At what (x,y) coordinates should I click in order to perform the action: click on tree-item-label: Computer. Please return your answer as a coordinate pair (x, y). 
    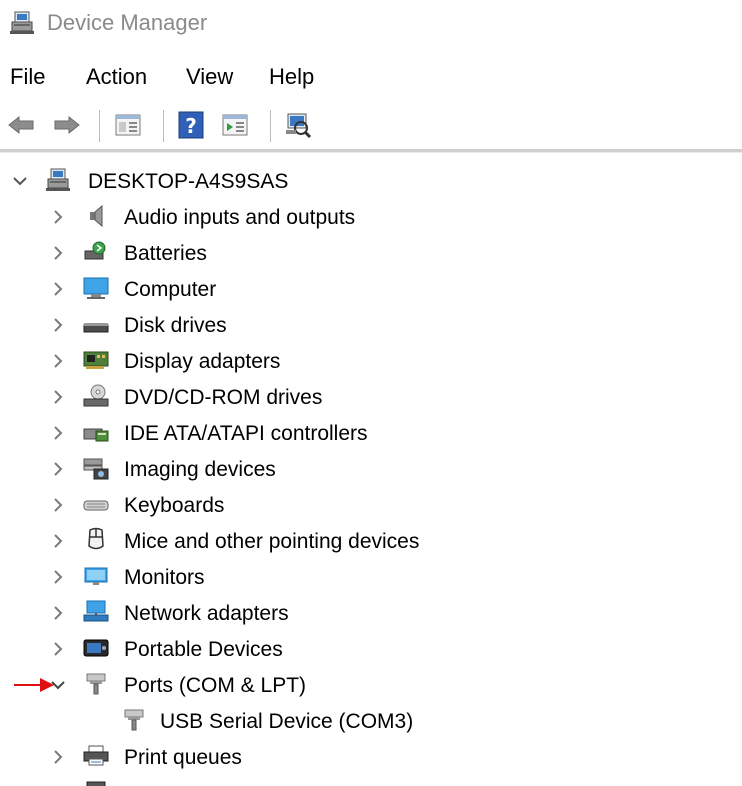
    Looking at the image, I should click on (170, 289).